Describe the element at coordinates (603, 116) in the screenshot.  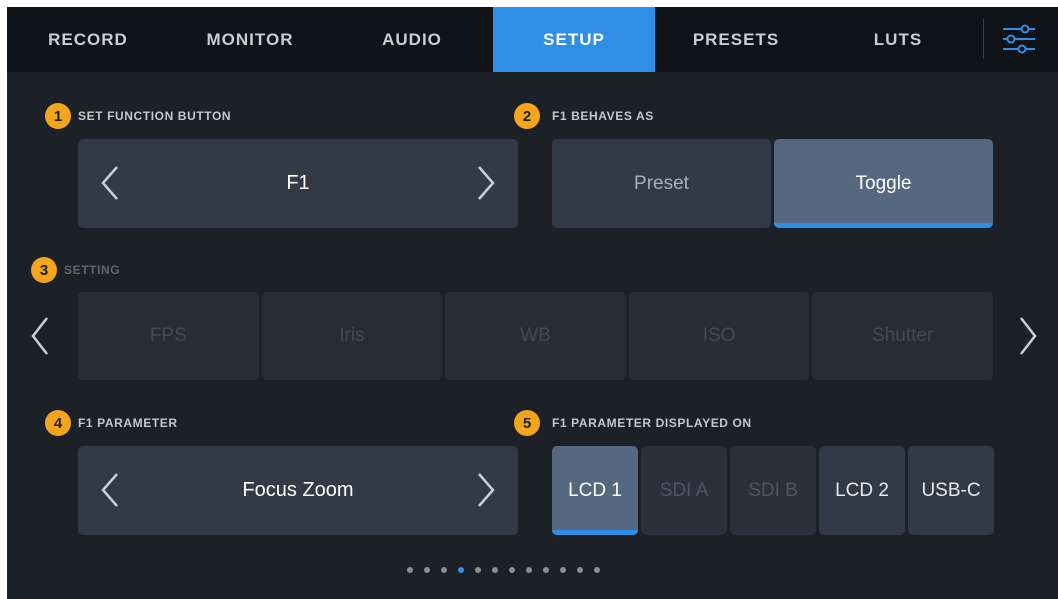
I see `f1-behaves-as-heading: F1 BEHAVES AS` at that location.